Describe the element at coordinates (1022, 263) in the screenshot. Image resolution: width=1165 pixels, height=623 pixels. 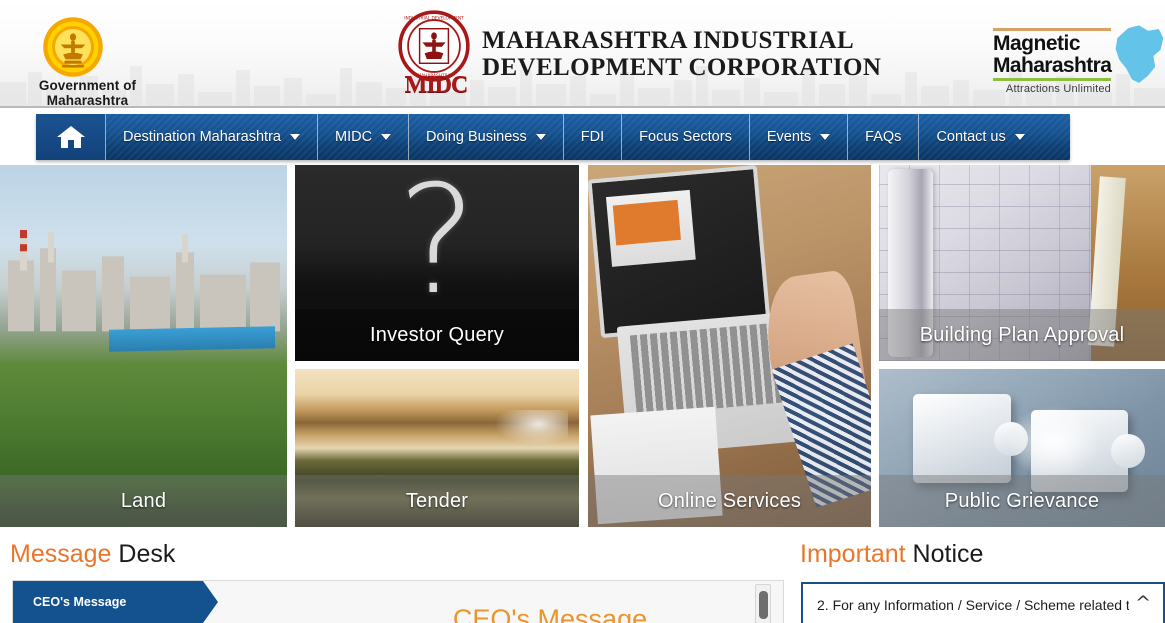
I see `tile-building-plan-approval: Building Plan Approval` at that location.